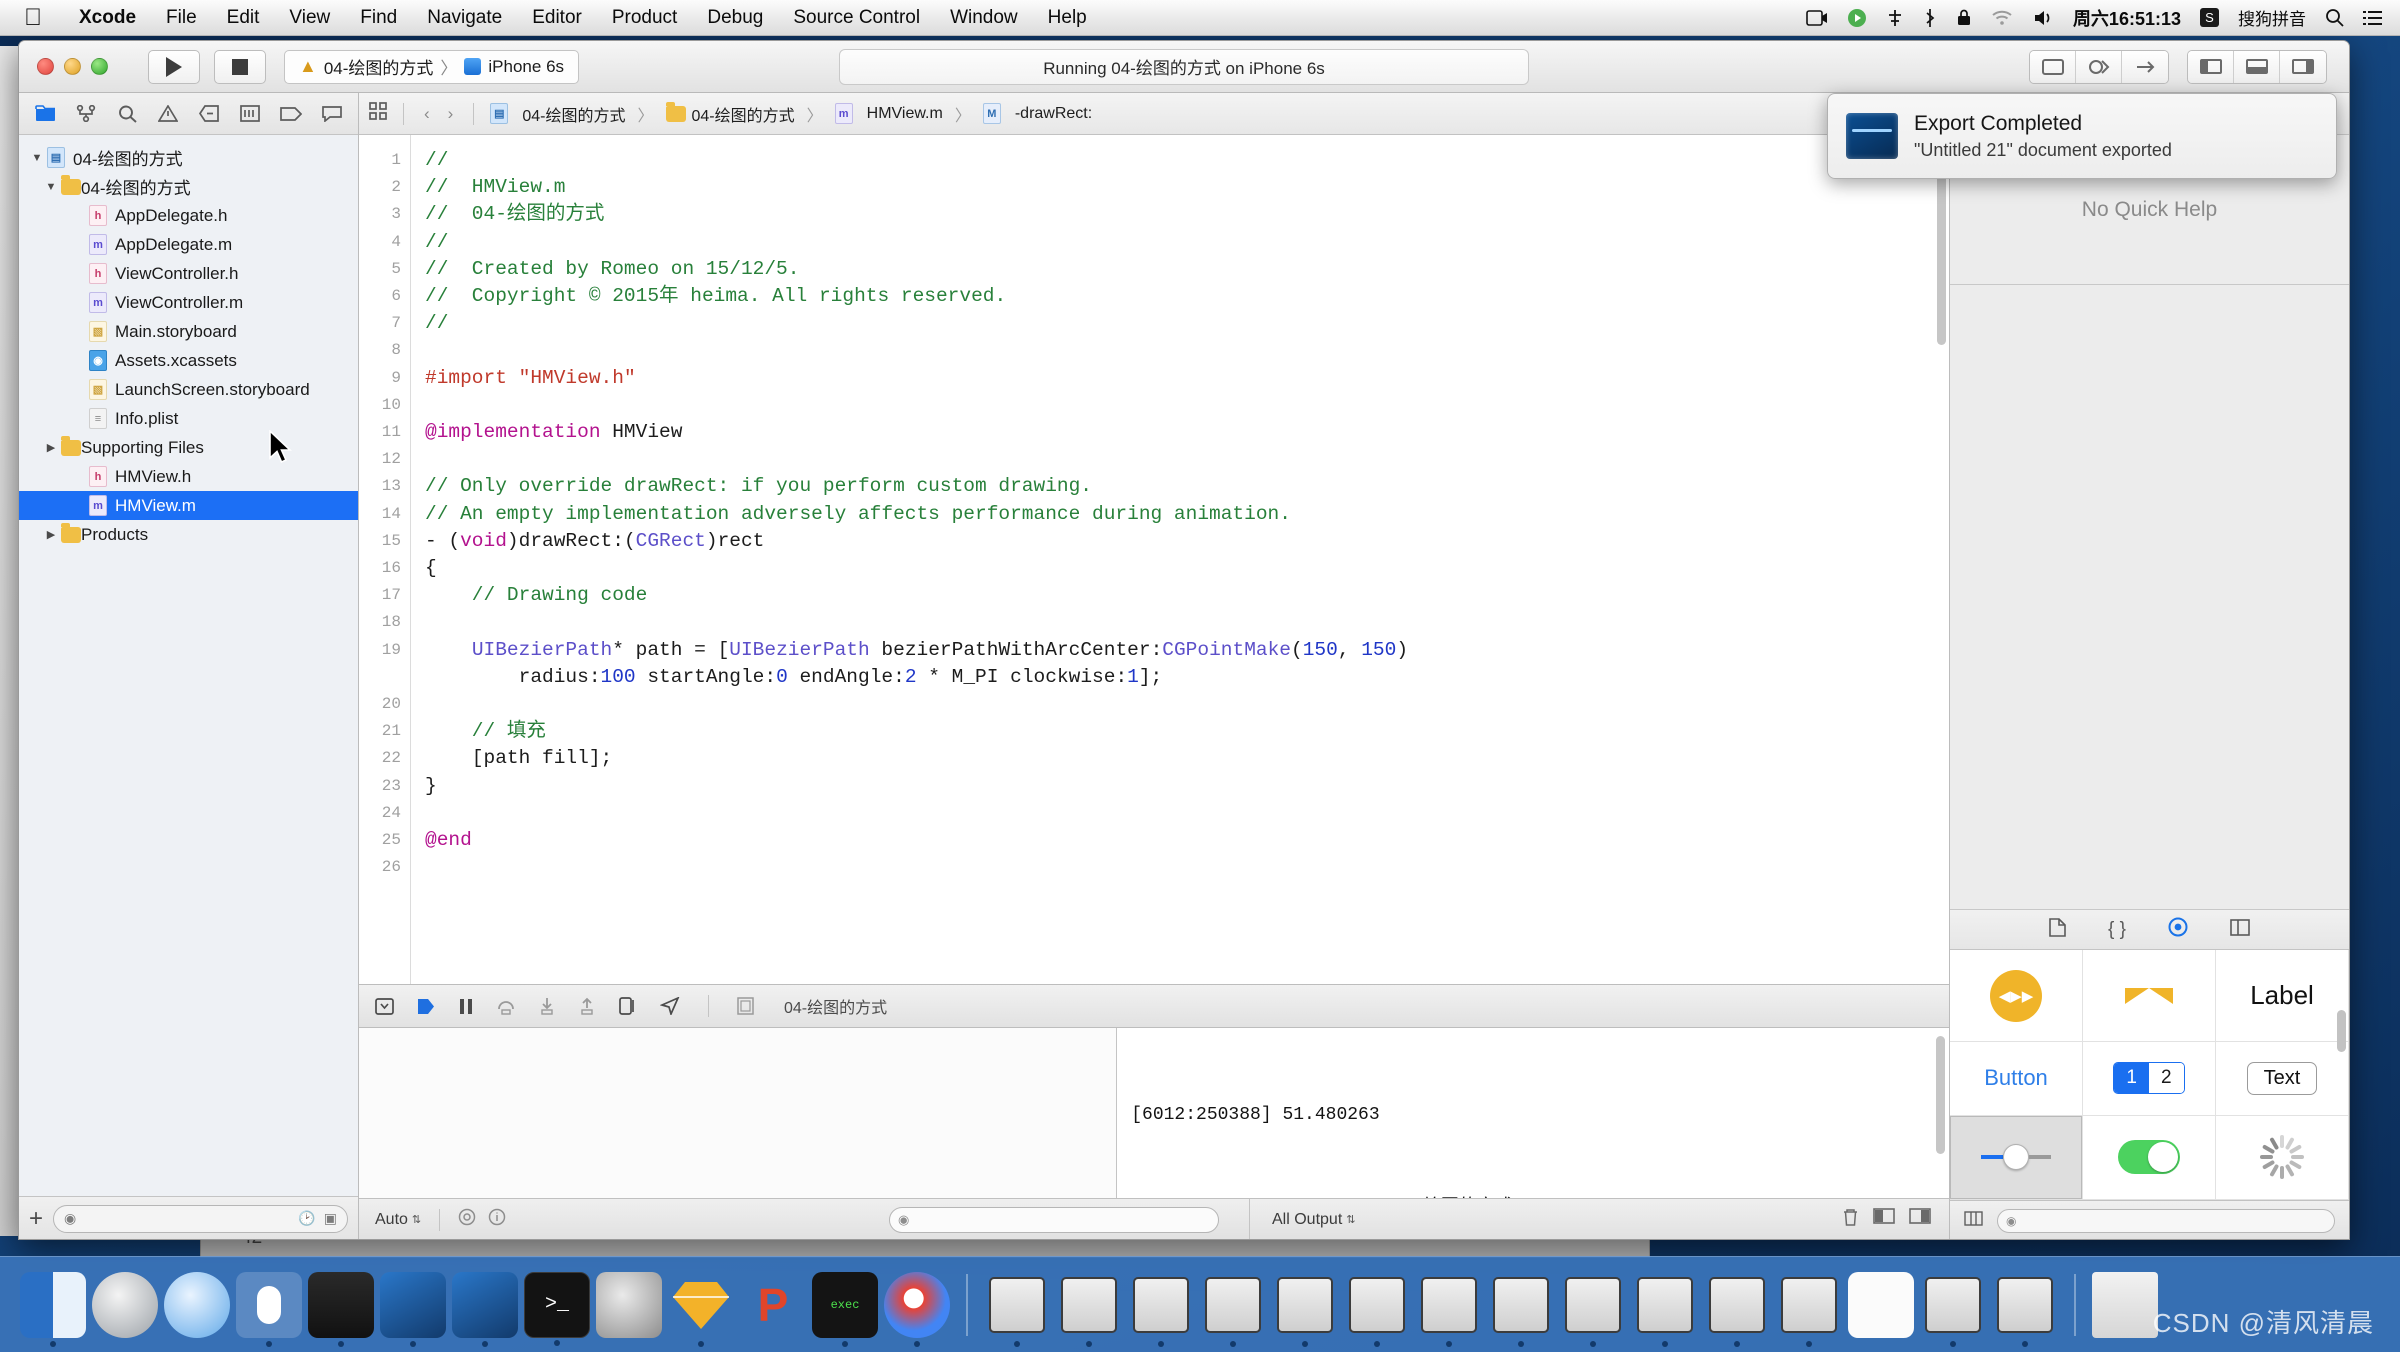 This screenshot has height=1352, width=2400. Describe the element at coordinates (200, 1218) in the screenshot. I see `navigator-filter-field: ◉ 🕑 ▣` at that location.